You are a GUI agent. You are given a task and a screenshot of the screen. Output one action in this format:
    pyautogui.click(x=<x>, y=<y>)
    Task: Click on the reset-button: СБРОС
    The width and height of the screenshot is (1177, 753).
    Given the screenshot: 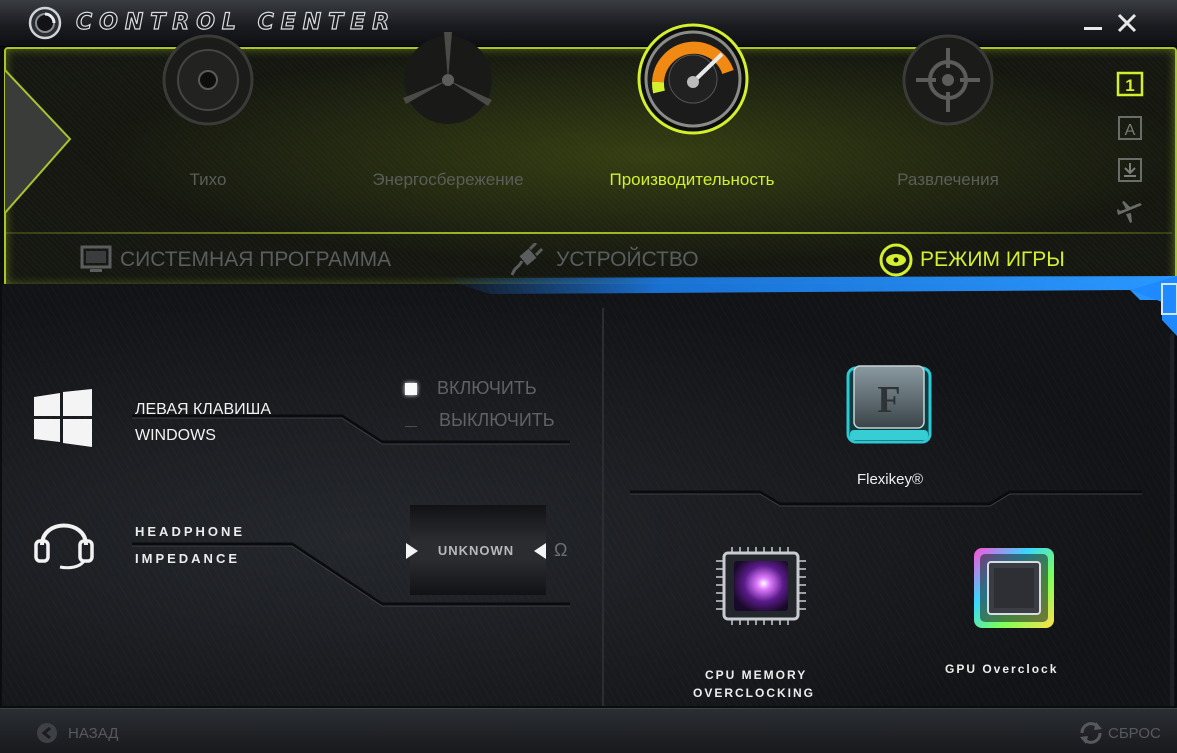 What is the action you would take?
    pyautogui.click(x=1119, y=733)
    